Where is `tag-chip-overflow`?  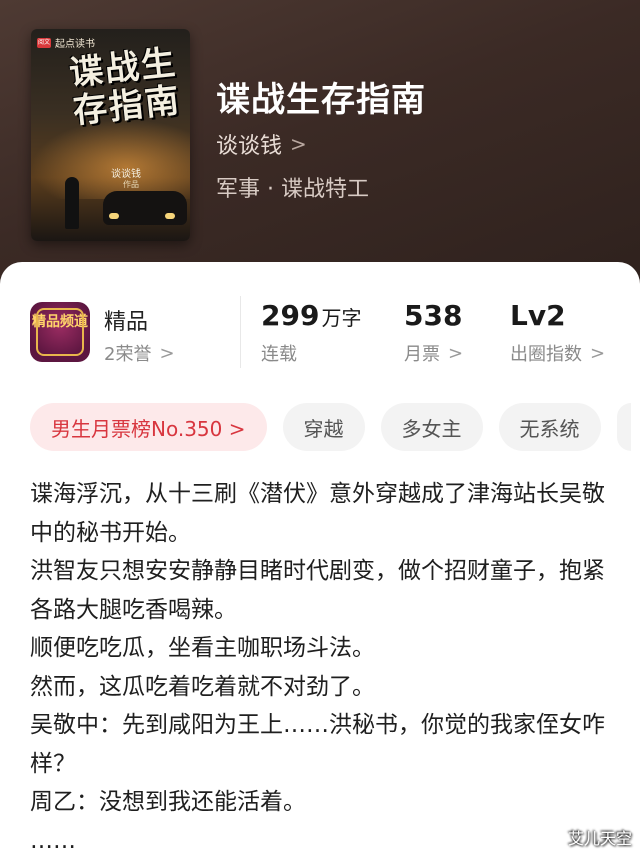 tag-chip-overflow is located at coordinates (623, 427).